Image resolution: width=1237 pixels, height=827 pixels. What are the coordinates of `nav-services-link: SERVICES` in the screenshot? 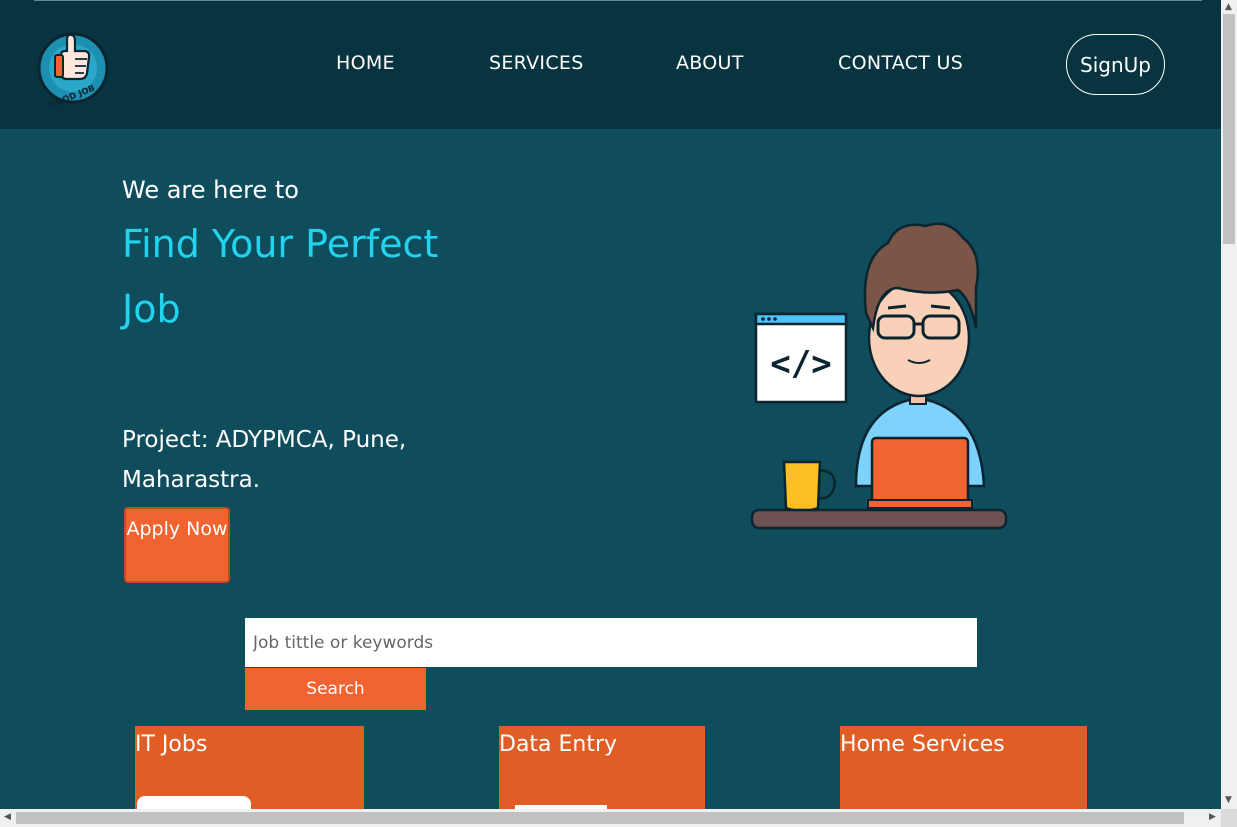 It's located at (536, 63).